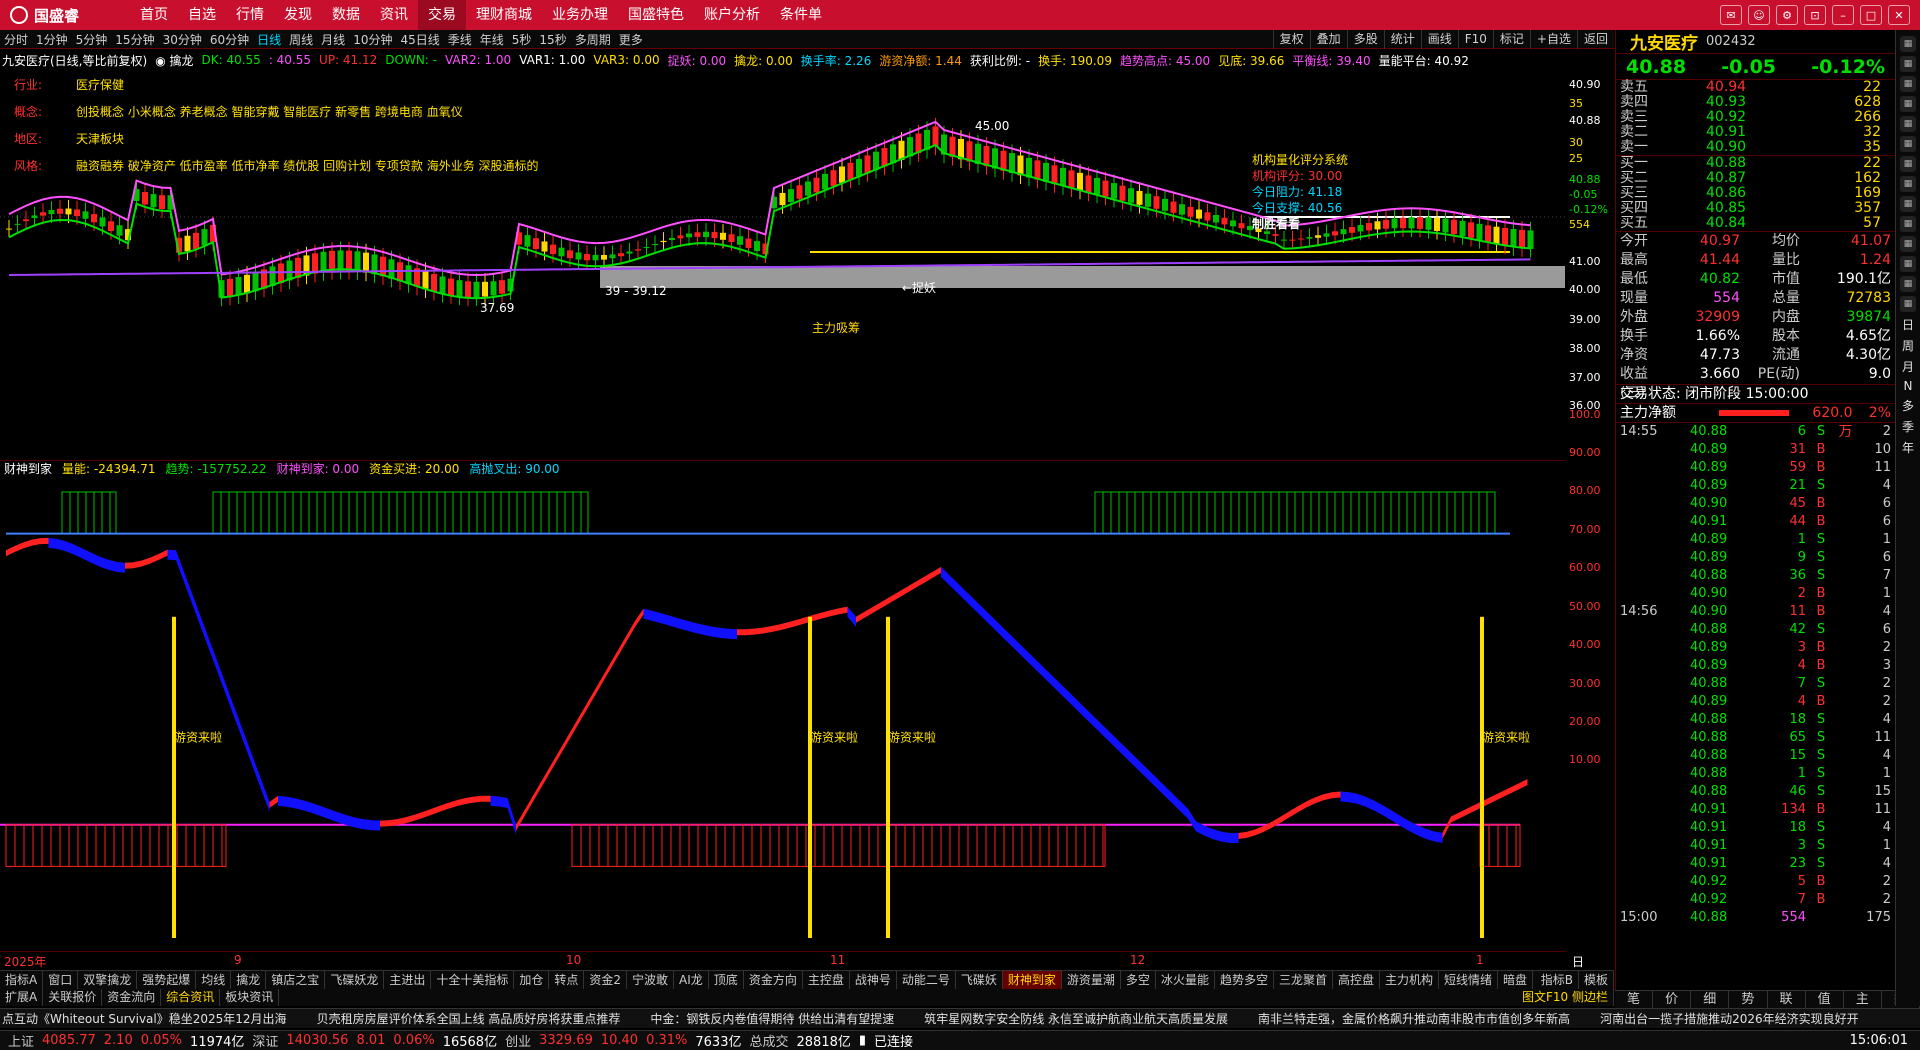 The height and width of the screenshot is (1050, 1920). I want to click on sidebar-period-6: 年, so click(1908, 447).